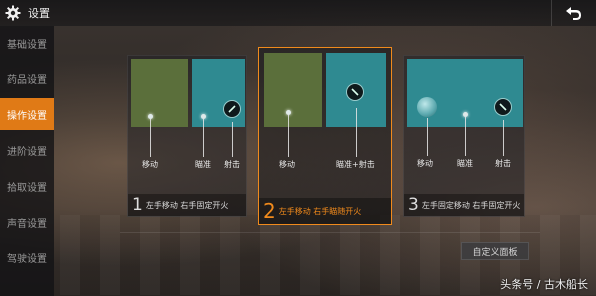 Image resolution: width=596 pixels, height=296 pixels. I want to click on mode-footer: 1 左手移动 右手固定开火, so click(187, 205).